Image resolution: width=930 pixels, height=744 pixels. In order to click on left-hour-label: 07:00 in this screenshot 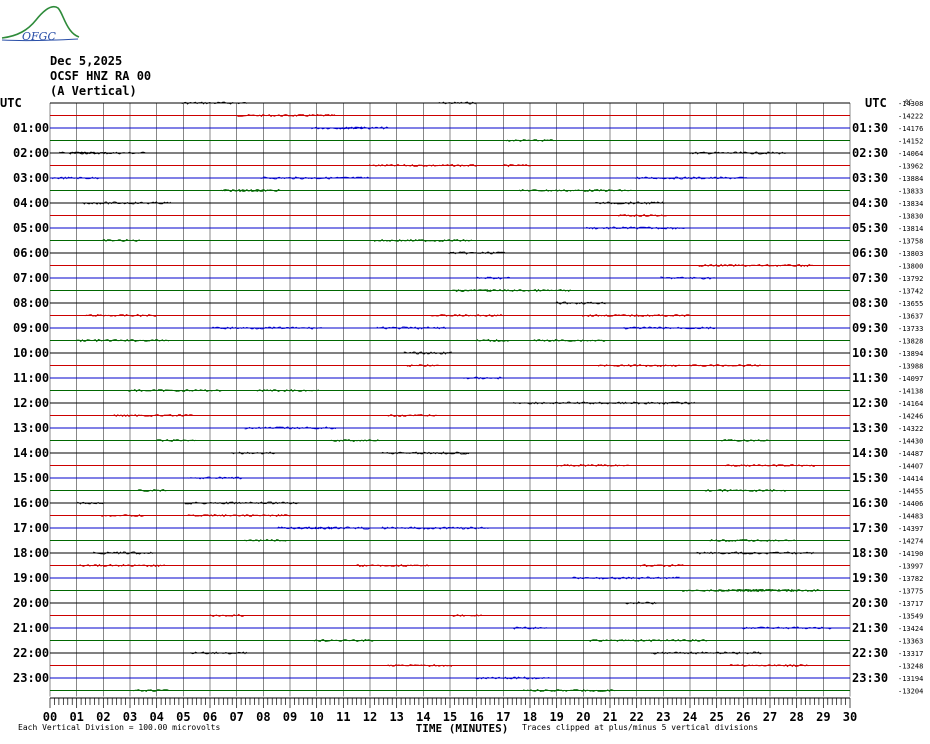, I will do `click(31, 278)`.